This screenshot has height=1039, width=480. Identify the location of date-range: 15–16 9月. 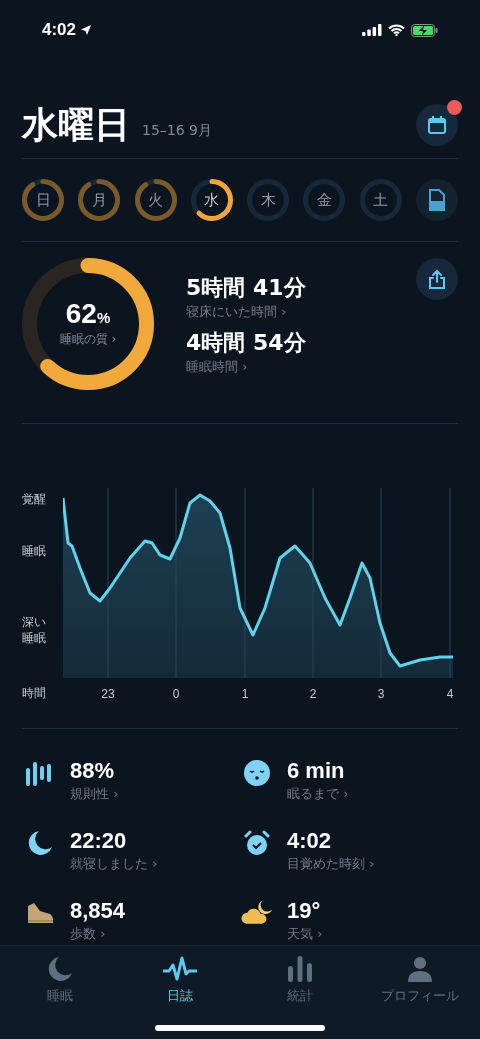
(177, 130).